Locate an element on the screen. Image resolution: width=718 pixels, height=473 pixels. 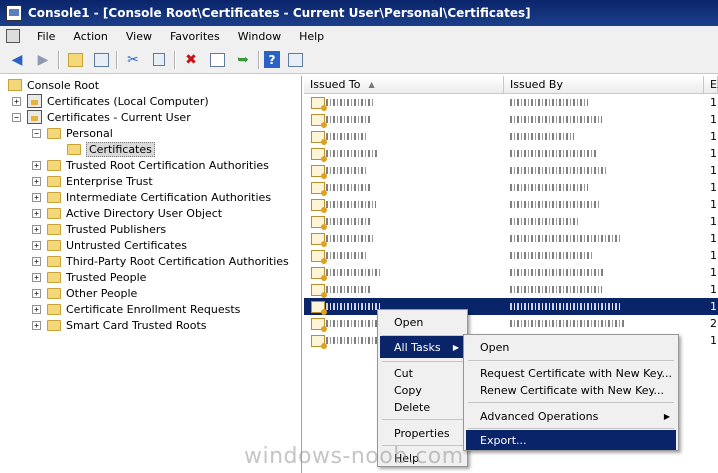
column-header-expiration: Ex is located at coordinates (711, 85).